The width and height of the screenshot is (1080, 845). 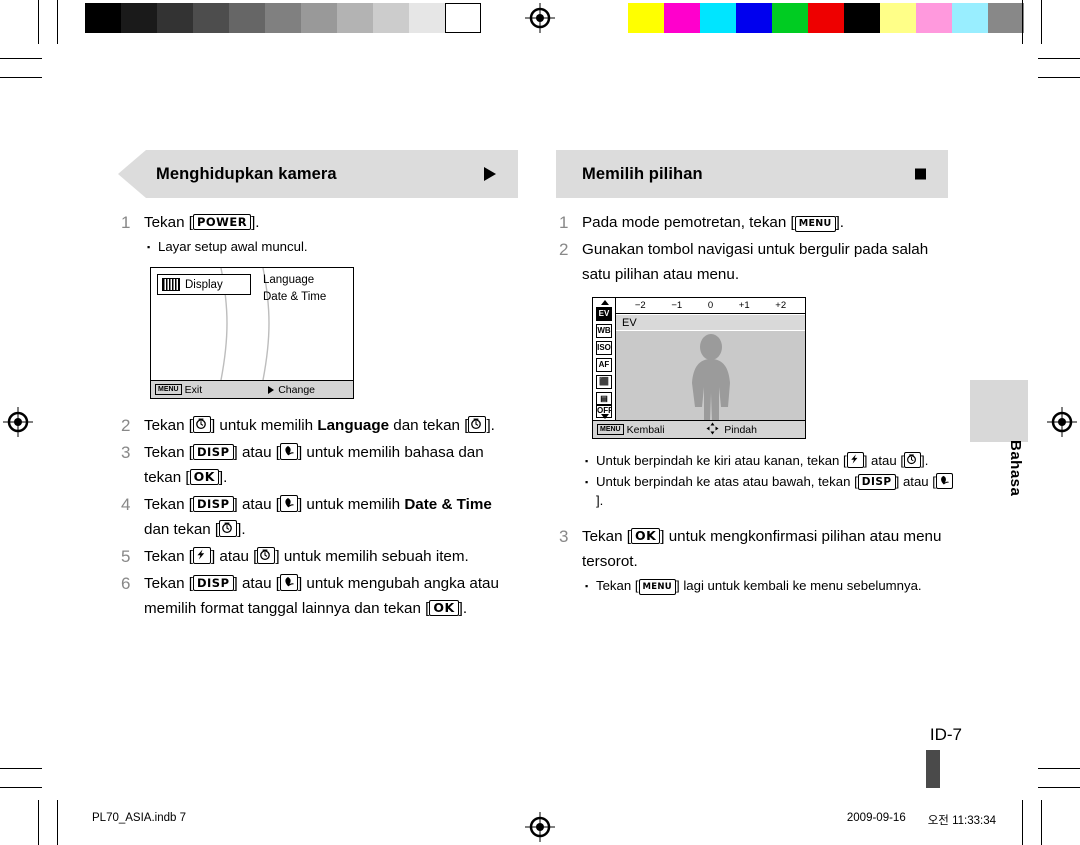 What do you see at coordinates (372, 556) in the screenshot?
I see `step-text-part: ] untuk memilih sebuah item.` at bounding box center [372, 556].